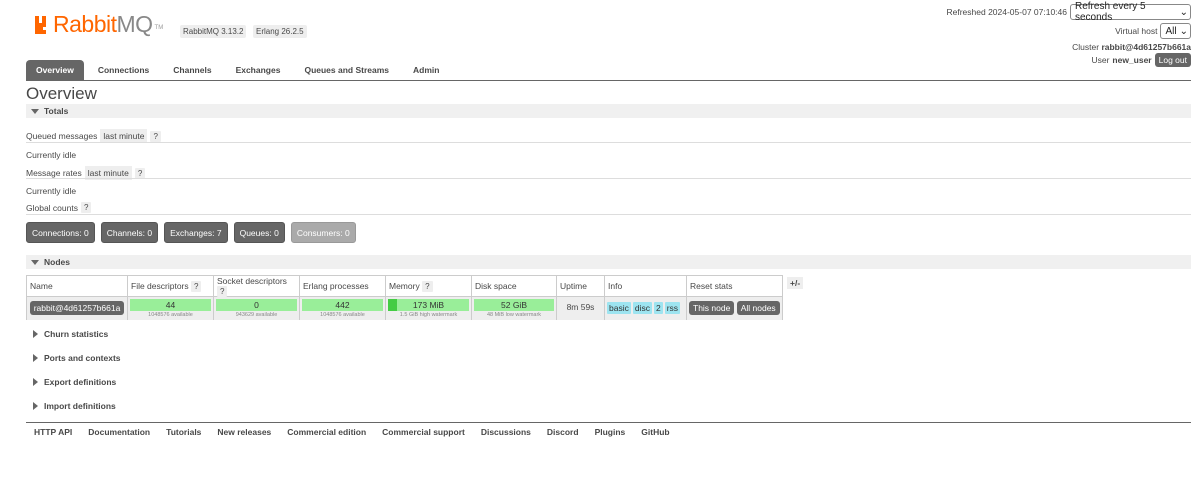 Image resolution: width=1200 pixels, height=494 pixels. Describe the element at coordinates (1146, 47) in the screenshot. I see `cluster-name: rabbit@4d61257b661a` at that location.